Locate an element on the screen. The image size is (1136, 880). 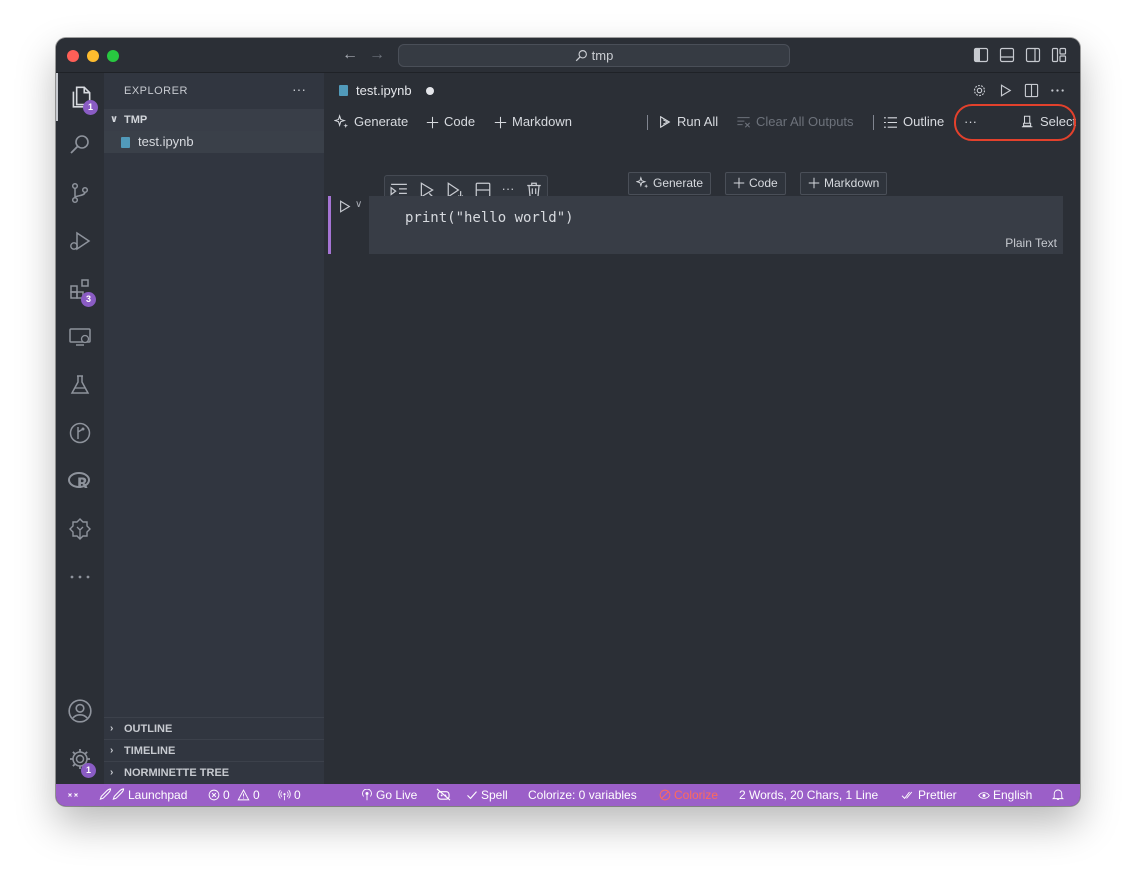
spell-label: Spell is located at coordinates (494, 795).